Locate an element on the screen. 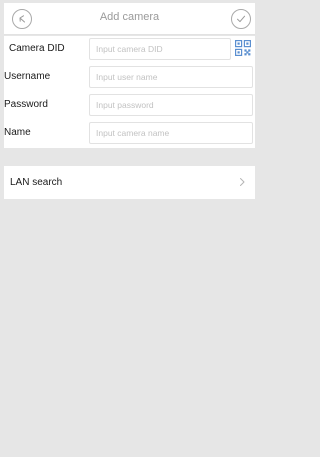 This screenshot has width=320, height=457. qr-code-icon is located at coordinates (243, 48).